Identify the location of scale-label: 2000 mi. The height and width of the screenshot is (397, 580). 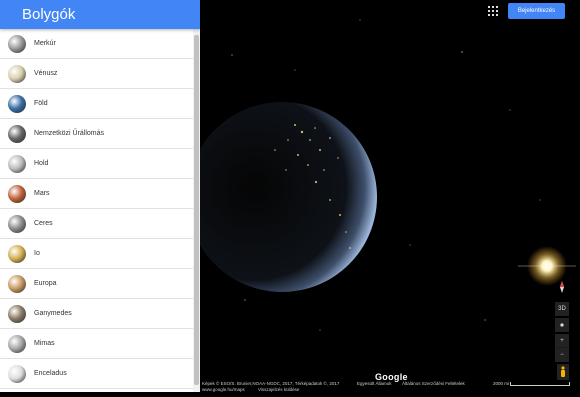
(501, 383).